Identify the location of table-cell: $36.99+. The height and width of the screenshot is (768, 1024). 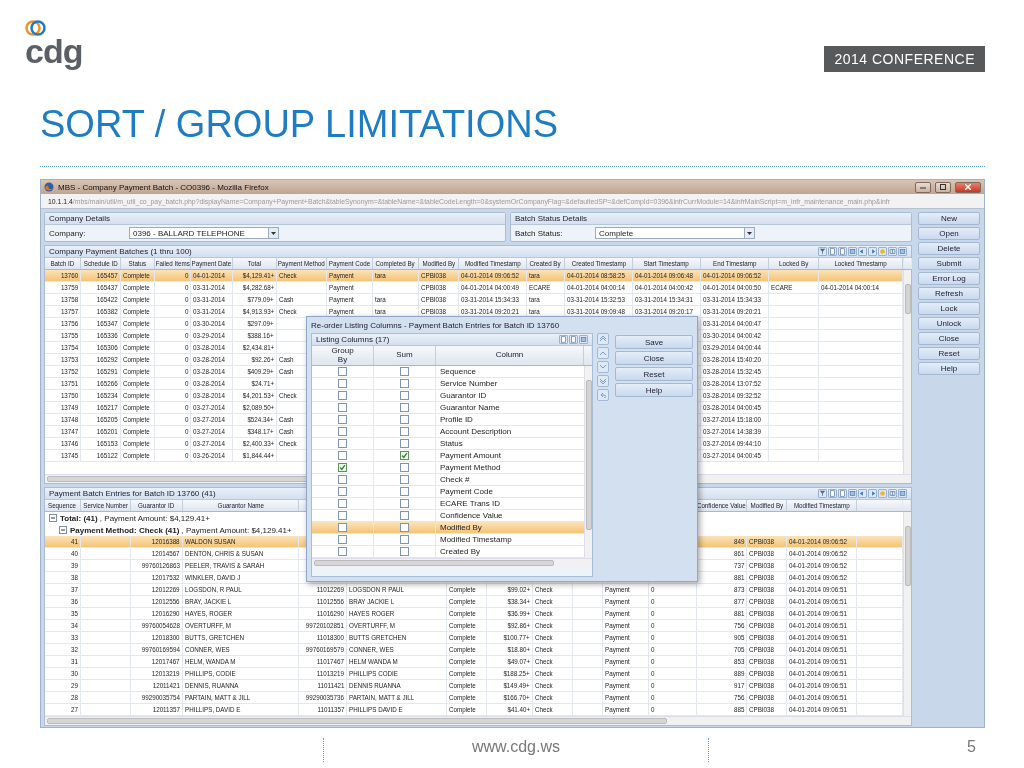
(510, 613).